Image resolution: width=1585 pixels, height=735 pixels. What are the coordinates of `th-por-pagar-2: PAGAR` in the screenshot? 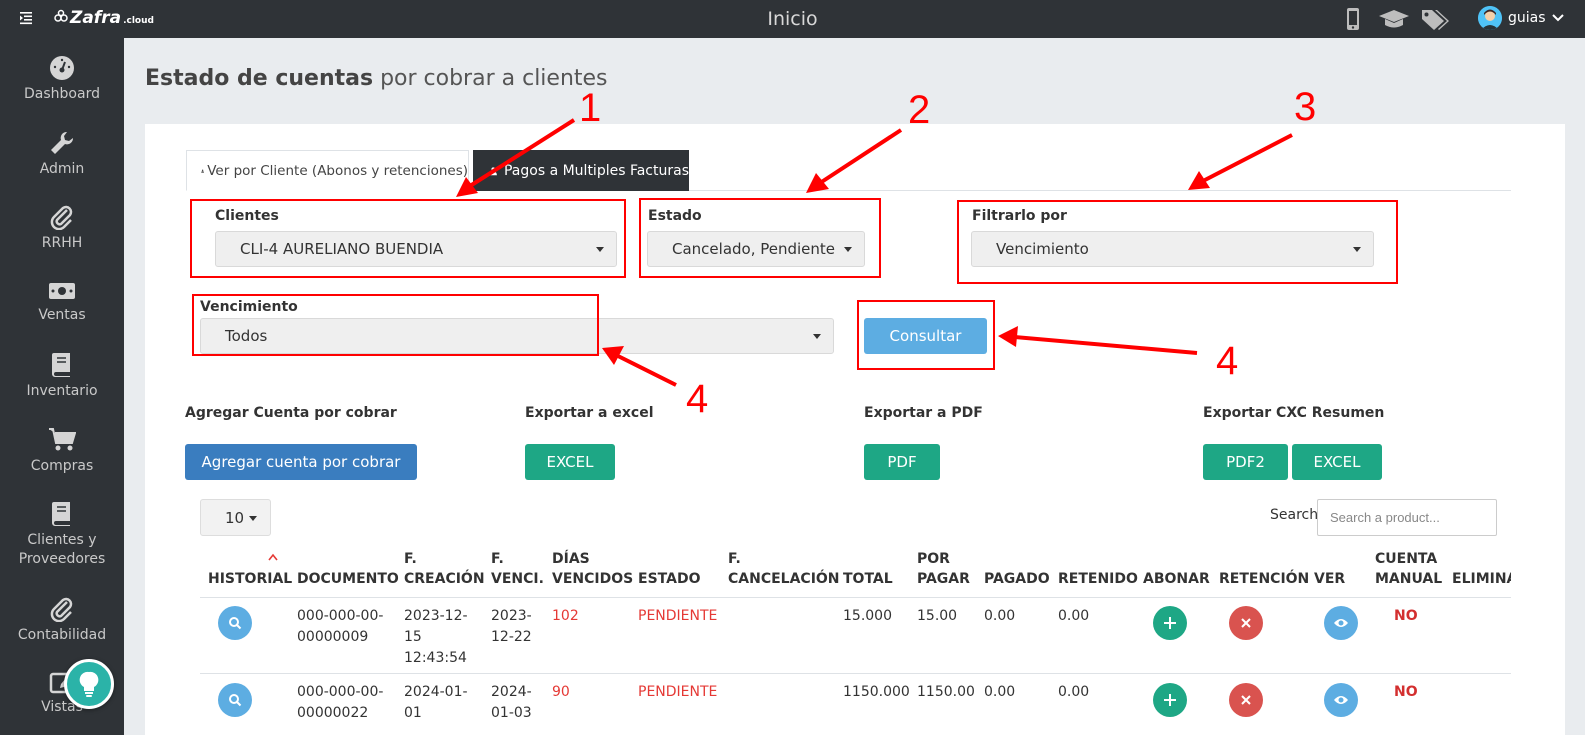 It's located at (943, 579).